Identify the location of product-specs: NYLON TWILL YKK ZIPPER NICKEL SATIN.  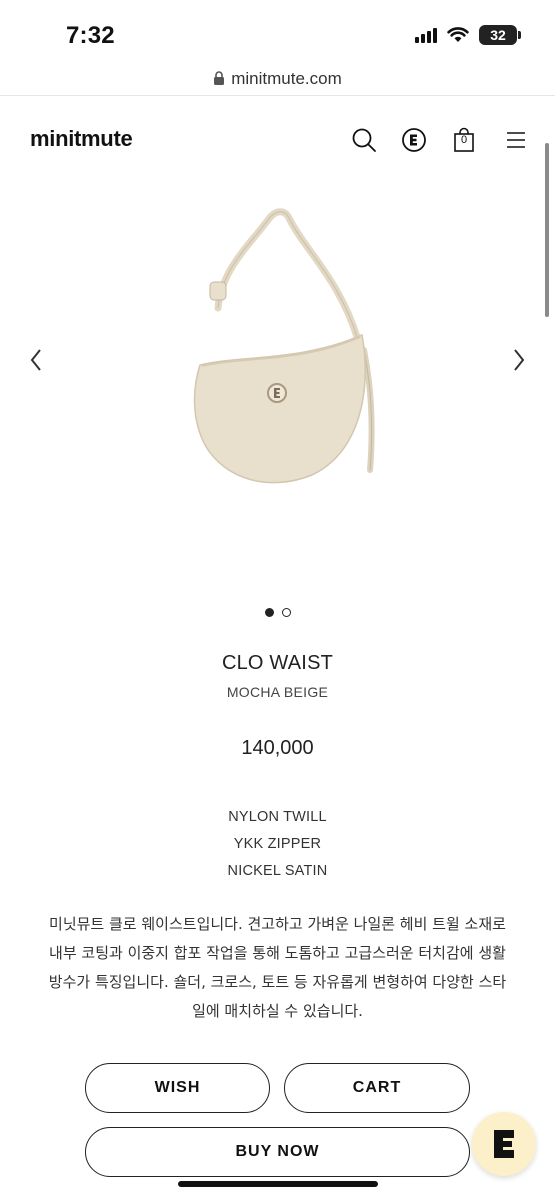
(277, 847).